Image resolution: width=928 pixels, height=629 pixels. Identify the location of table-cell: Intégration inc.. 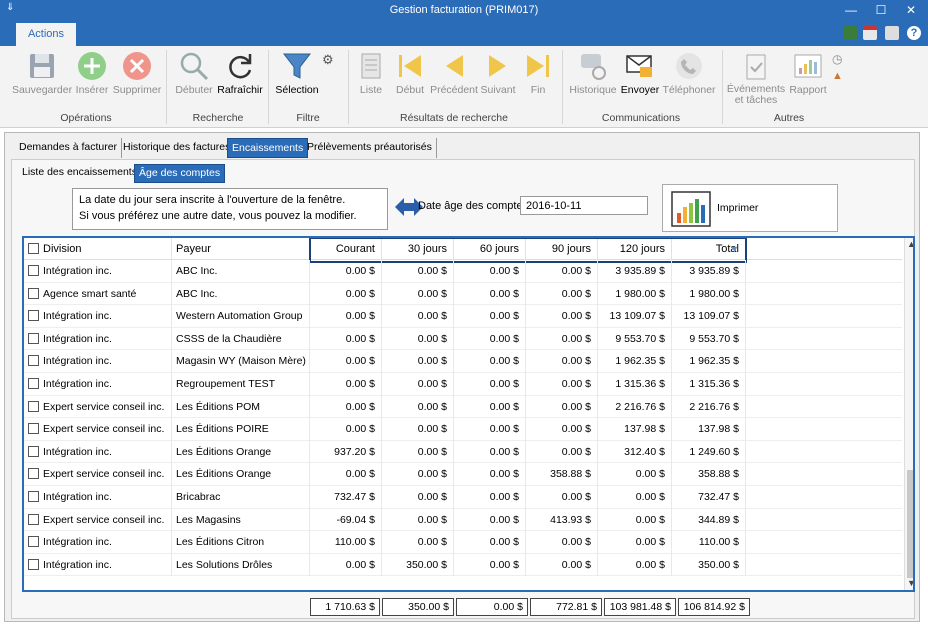
(98, 316).